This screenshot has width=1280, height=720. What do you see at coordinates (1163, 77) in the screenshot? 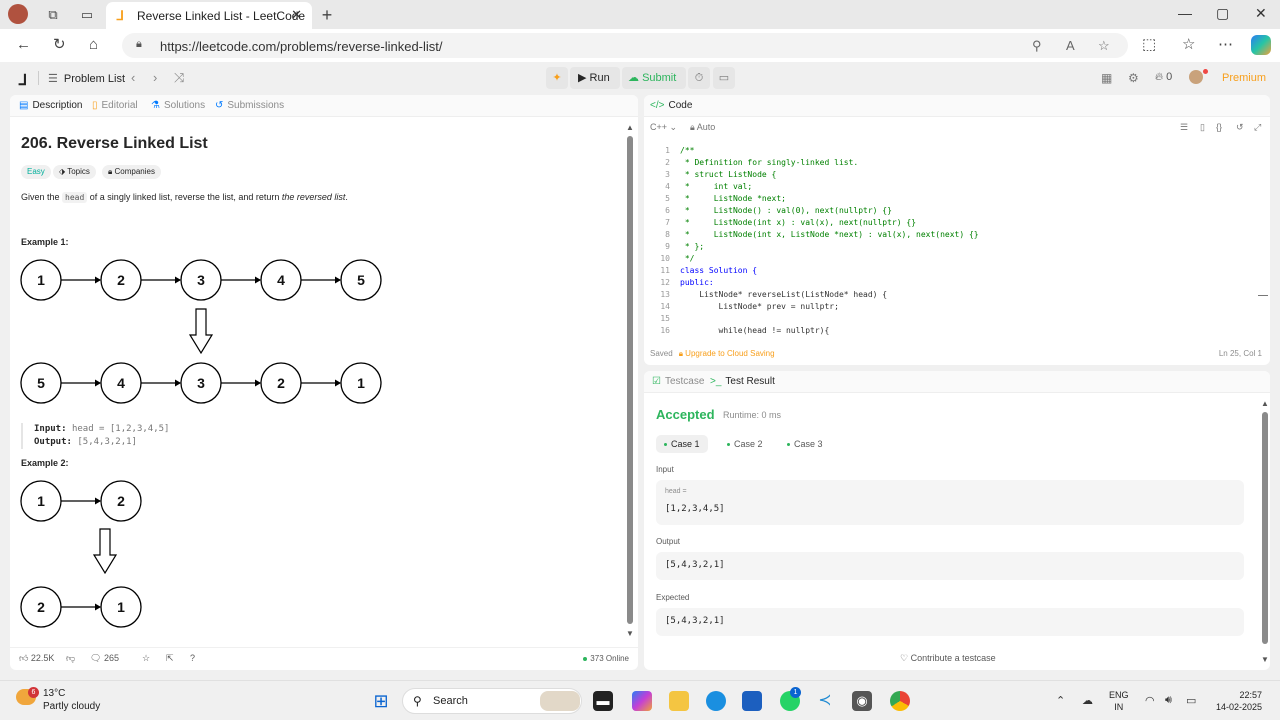
I see `streak-counter: 🔥︎ 0` at bounding box center [1163, 77].